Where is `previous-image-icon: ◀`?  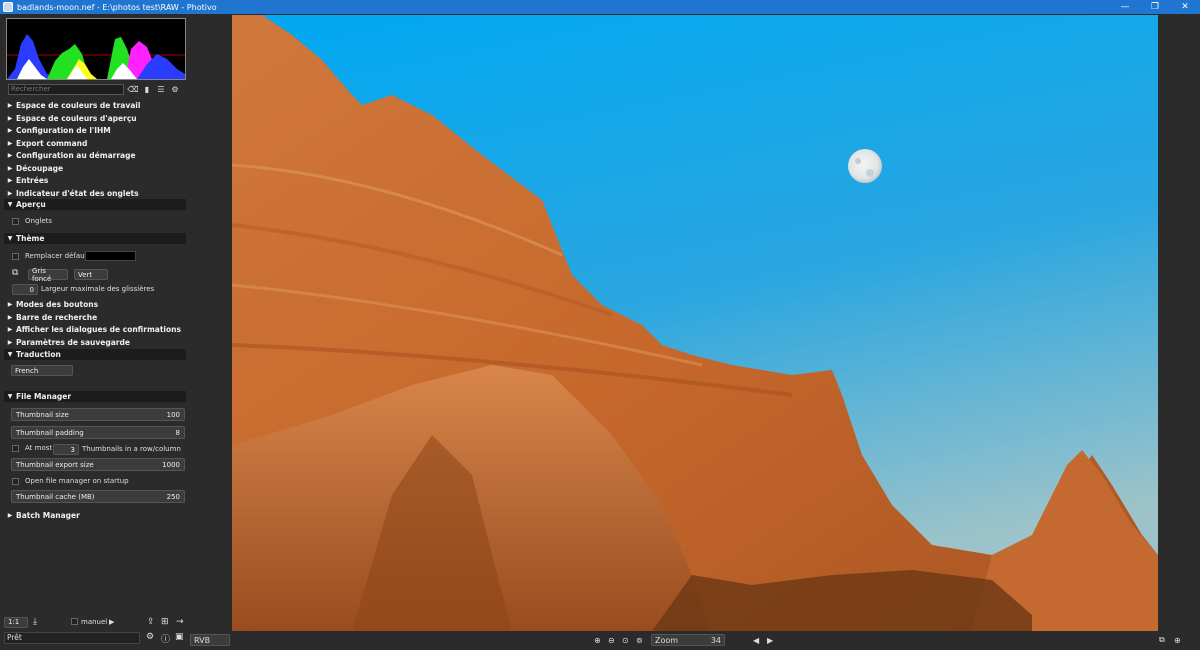 previous-image-icon: ◀ is located at coordinates (756, 640).